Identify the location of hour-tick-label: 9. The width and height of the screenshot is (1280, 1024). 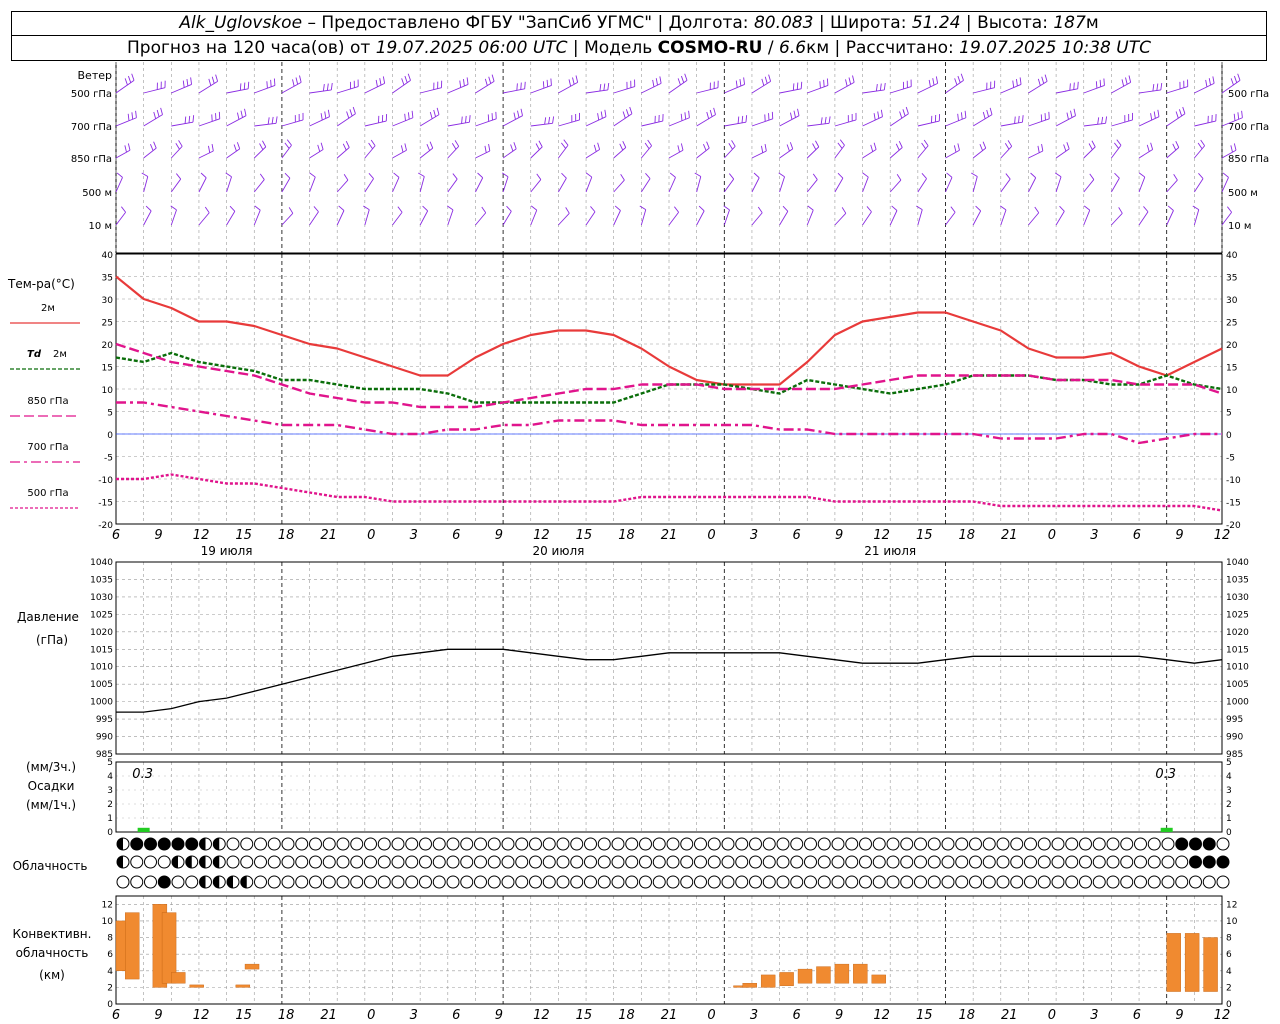
(158, 535).